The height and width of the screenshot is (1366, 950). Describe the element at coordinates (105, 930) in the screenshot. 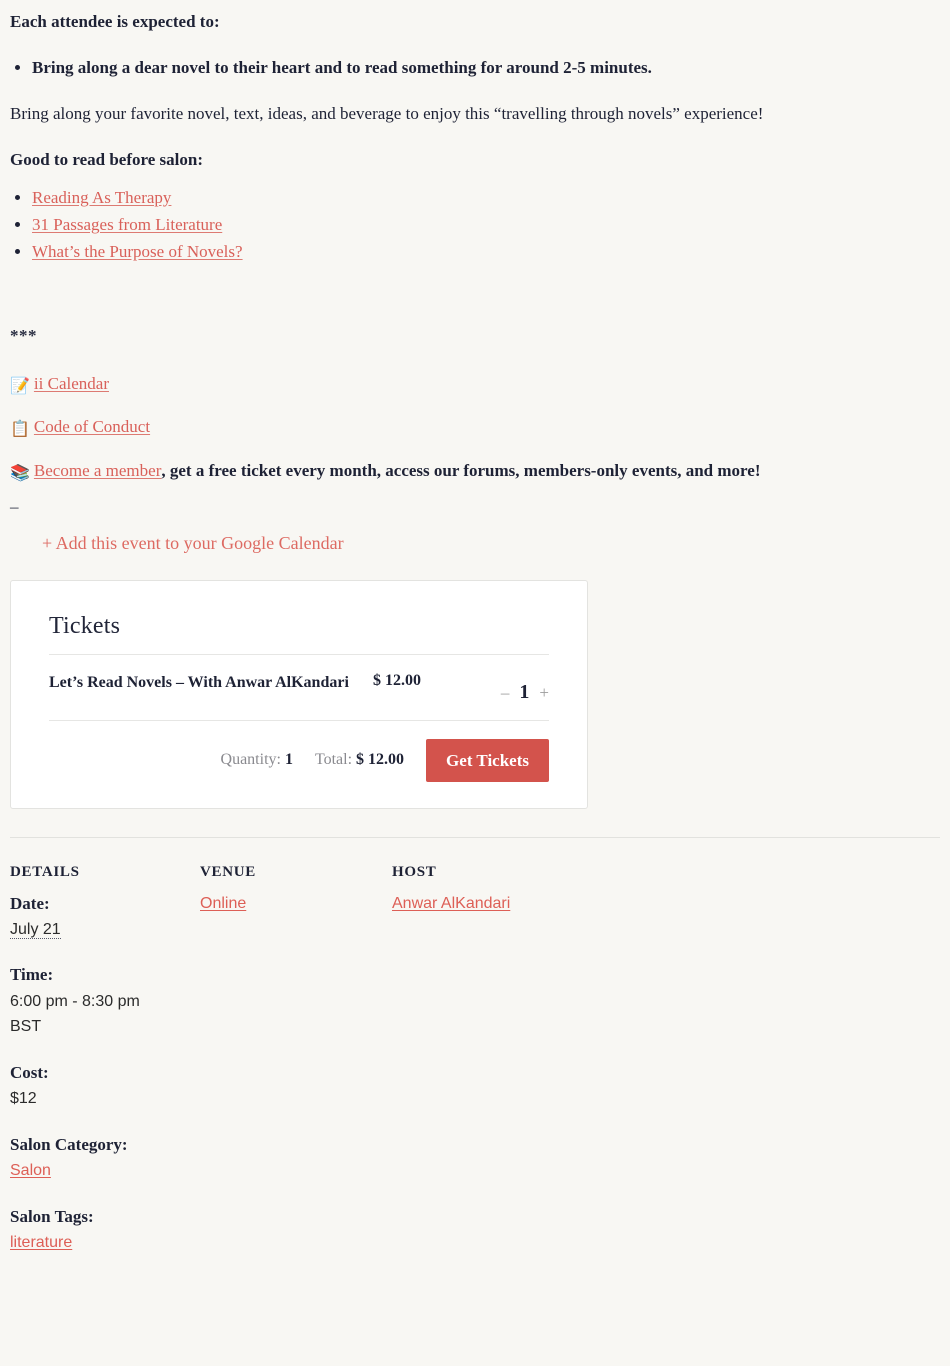

I see `date-value-wrap: July 21` at that location.